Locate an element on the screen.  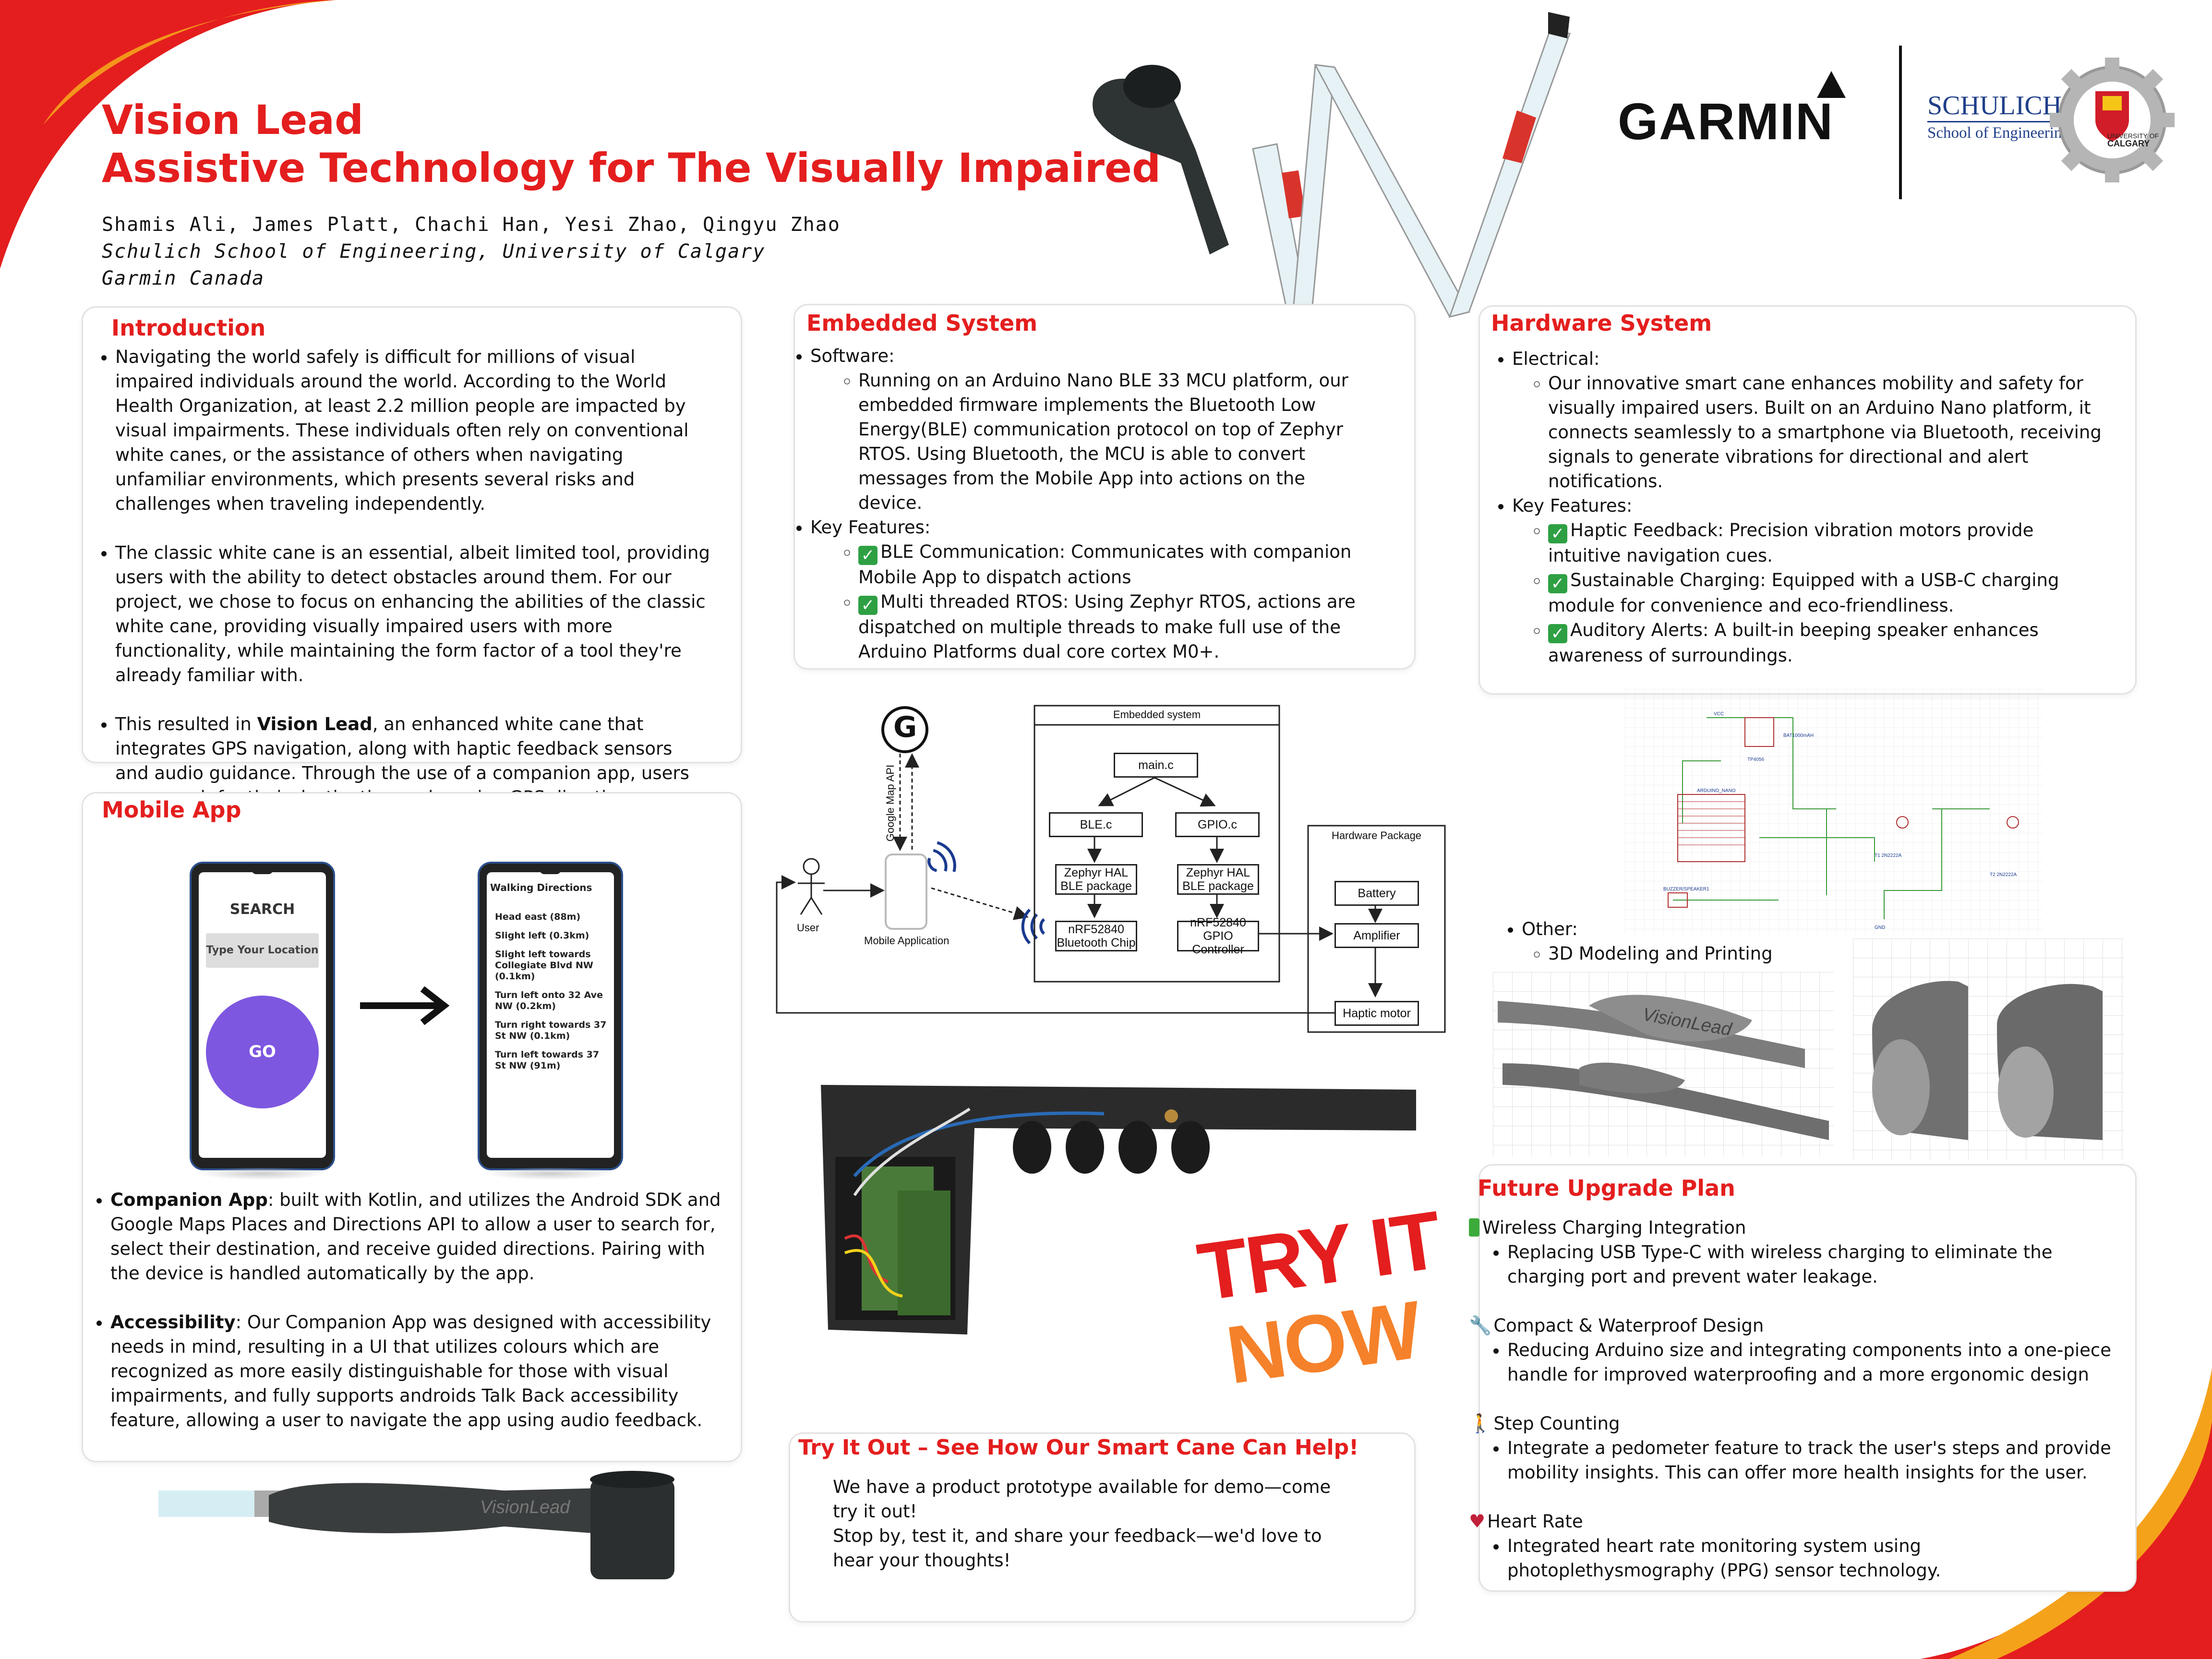
main-c-box: main.c is located at coordinates (1156, 765).